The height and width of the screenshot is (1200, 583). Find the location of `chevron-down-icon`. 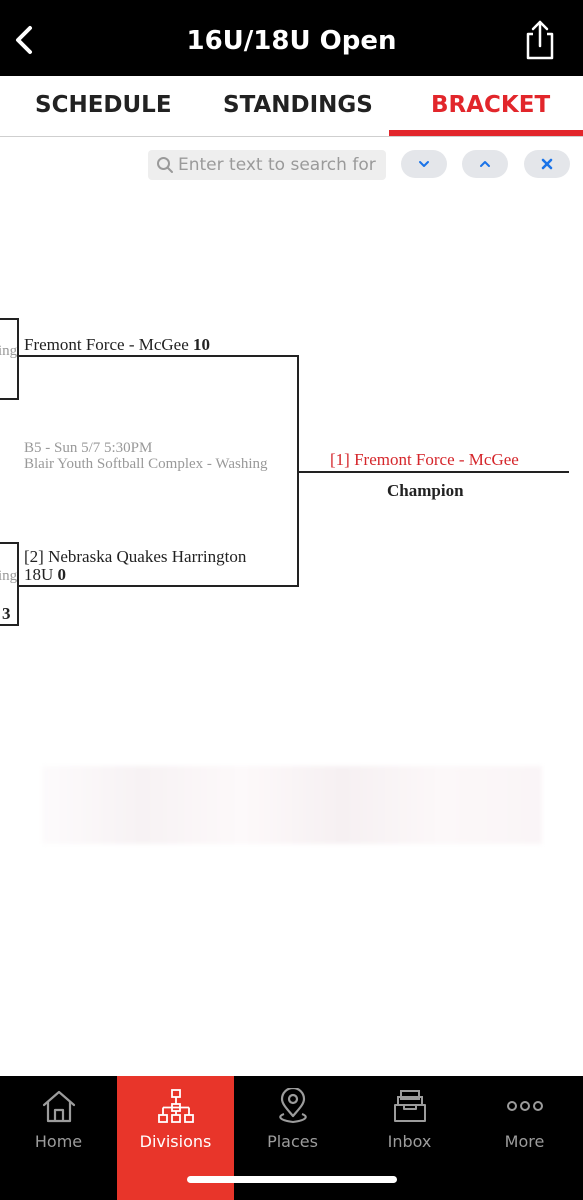

chevron-down-icon is located at coordinates (424, 164).